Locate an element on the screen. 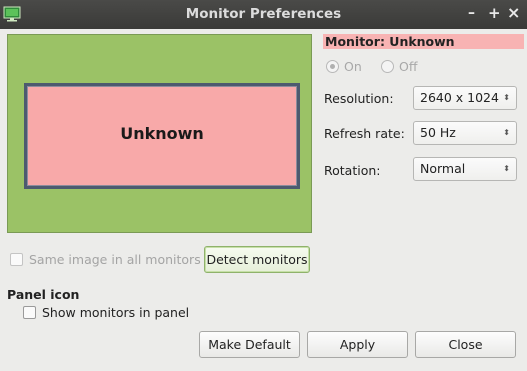  power-on-radio: On is located at coordinates (344, 66).